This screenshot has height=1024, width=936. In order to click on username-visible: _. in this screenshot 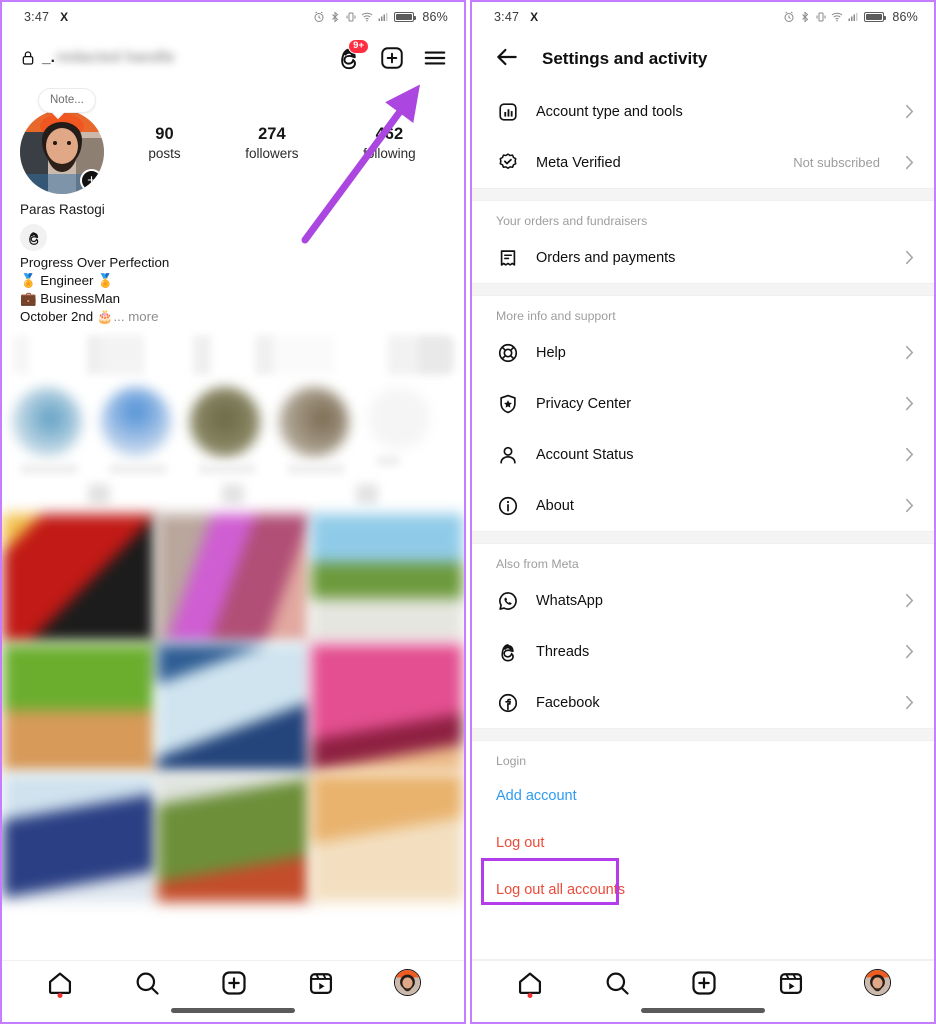, I will do `click(48, 57)`.